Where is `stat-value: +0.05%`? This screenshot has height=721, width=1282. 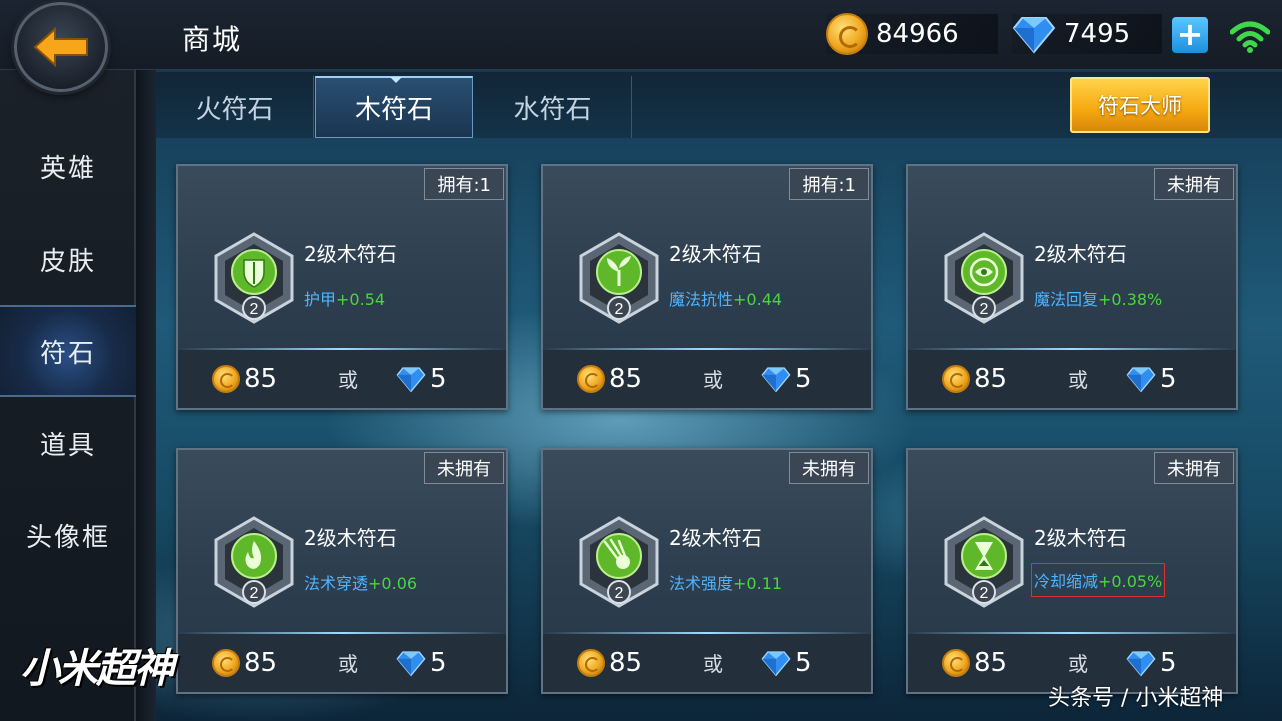
stat-value: +0.05% is located at coordinates (1130, 581).